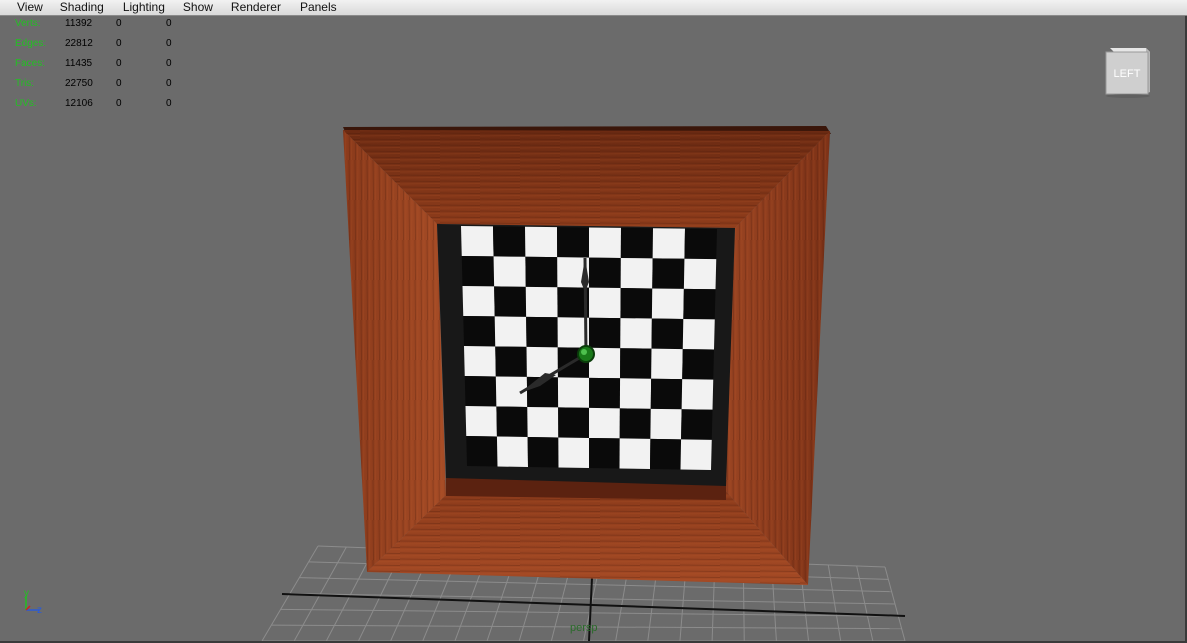 Image resolution: width=1187 pixels, height=643 pixels. Describe the element at coordinates (26, 103) in the screenshot. I see `hud-label: UVs:` at that location.